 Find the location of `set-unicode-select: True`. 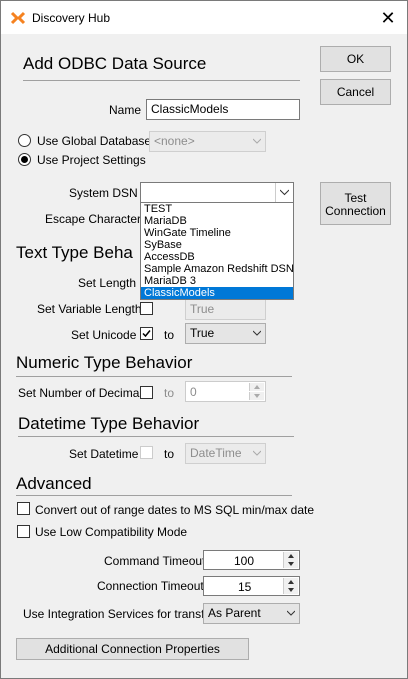

set-unicode-select: True is located at coordinates (225, 333).